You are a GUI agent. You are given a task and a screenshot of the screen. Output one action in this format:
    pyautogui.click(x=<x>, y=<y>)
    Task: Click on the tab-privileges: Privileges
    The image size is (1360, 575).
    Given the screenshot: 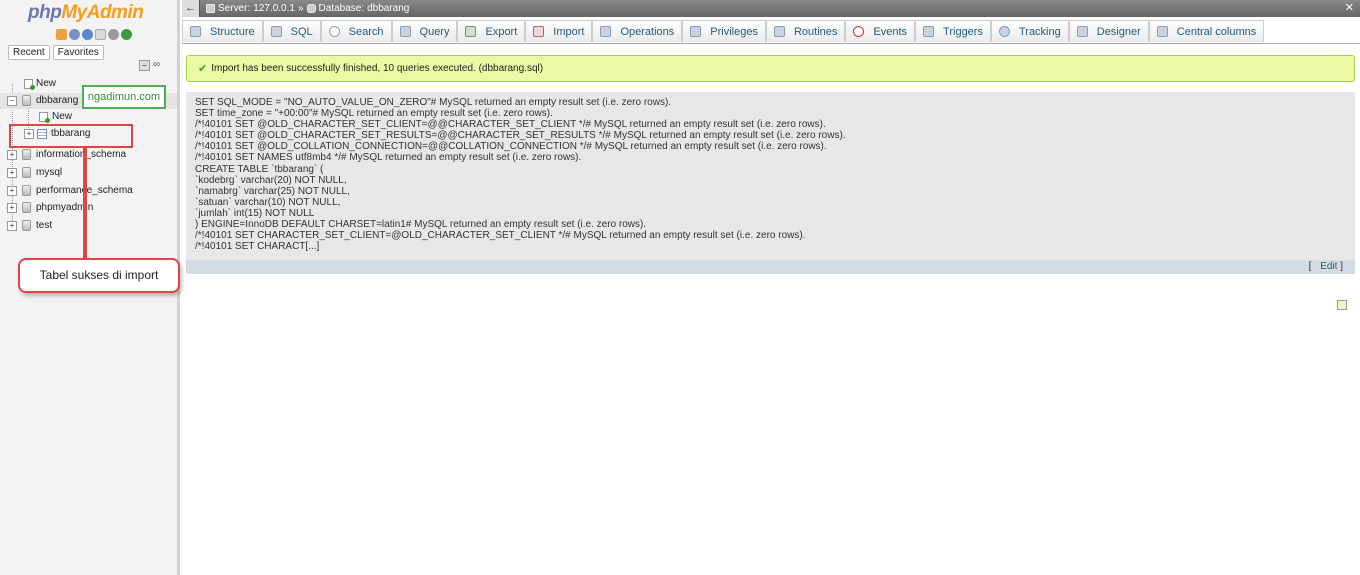 What is the action you would take?
    pyautogui.click(x=724, y=31)
    